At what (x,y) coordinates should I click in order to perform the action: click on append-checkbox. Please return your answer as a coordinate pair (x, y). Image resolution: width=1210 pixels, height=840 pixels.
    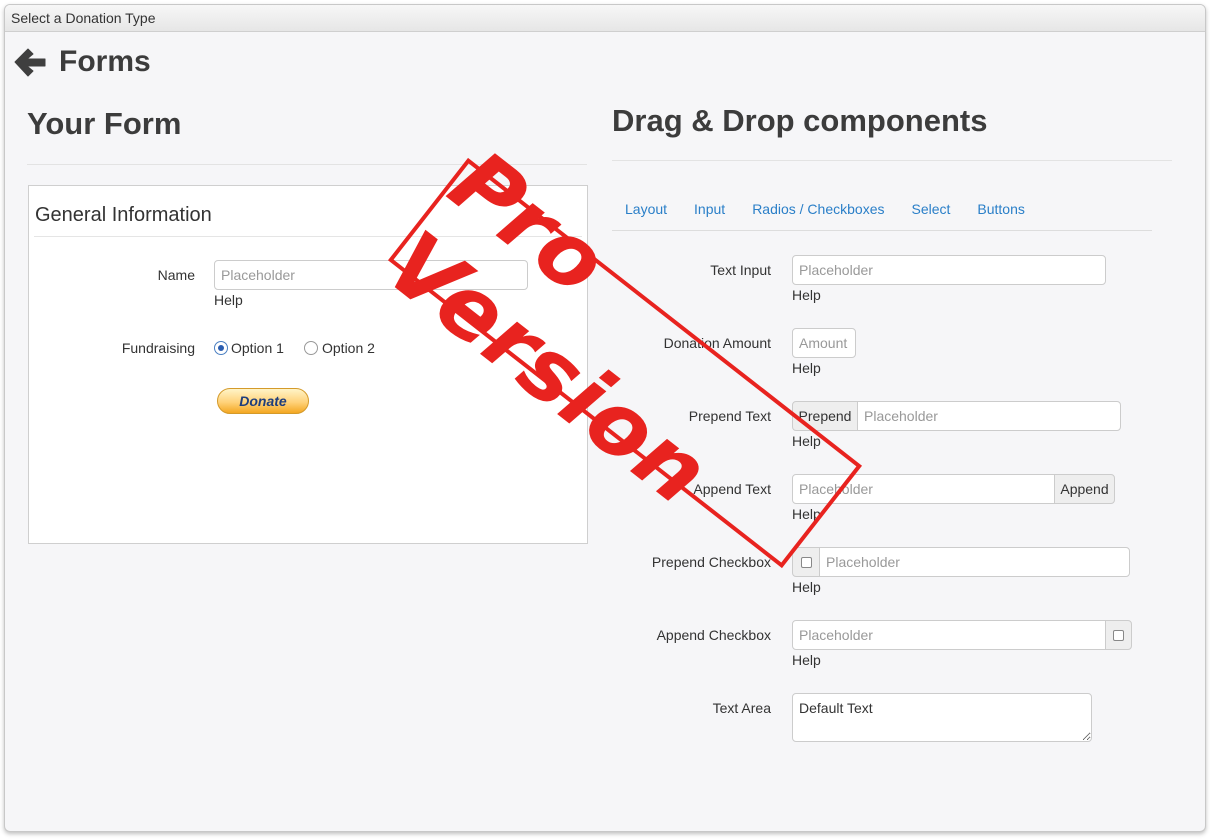
    Looking at the image, I should click on (1118, 635).